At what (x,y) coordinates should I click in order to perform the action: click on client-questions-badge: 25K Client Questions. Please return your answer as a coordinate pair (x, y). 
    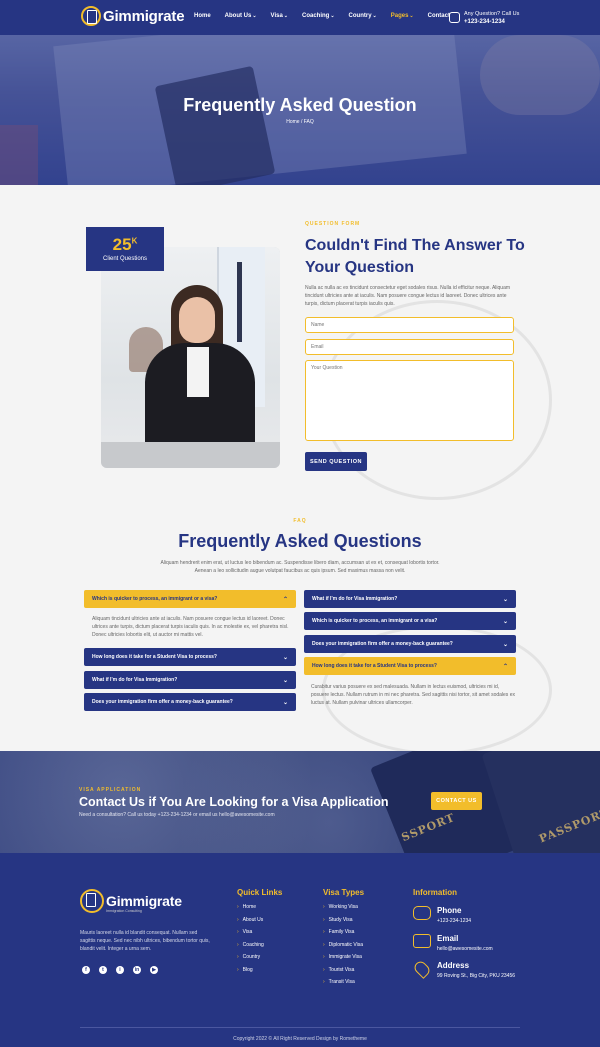
    Looking at the image, I should click on (125, 249).